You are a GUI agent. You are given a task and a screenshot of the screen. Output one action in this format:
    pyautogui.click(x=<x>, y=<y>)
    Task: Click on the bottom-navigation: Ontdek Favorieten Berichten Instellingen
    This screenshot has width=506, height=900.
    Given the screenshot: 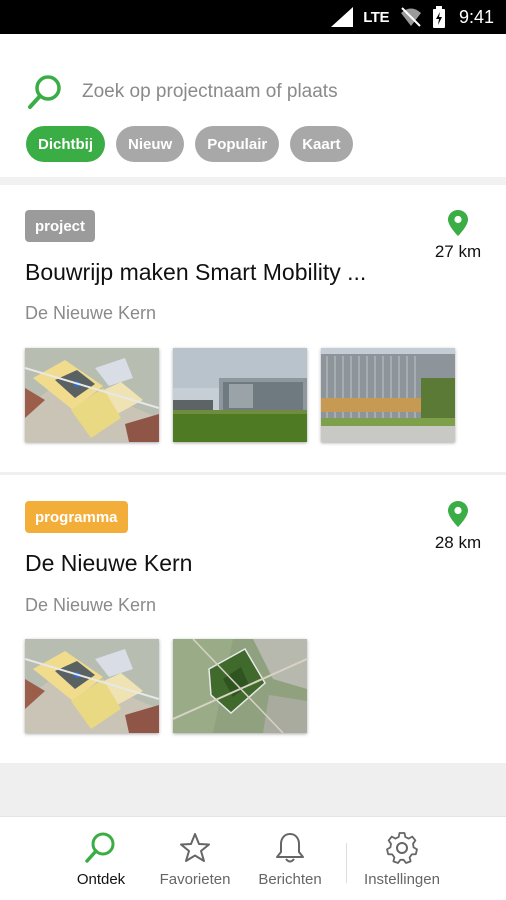 What is the action you would take?
    pyautogui.click(x=253, y=858)
    